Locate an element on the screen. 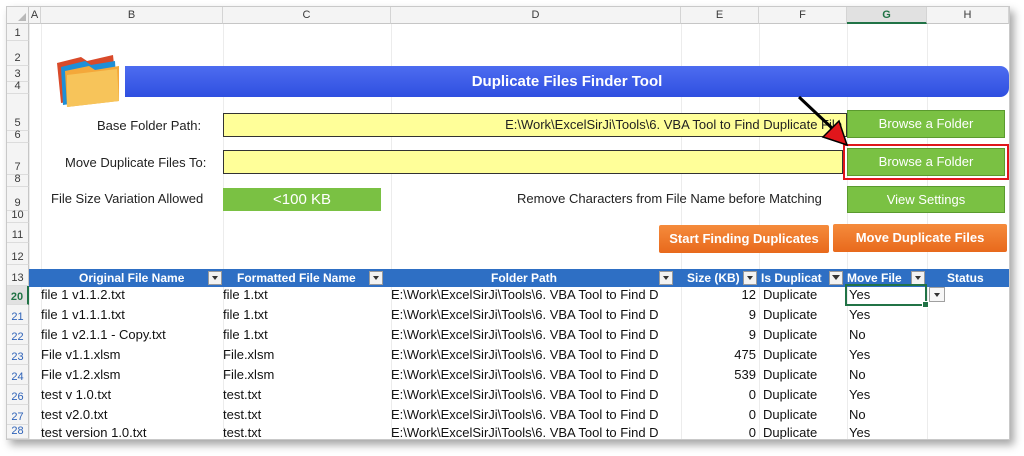  col-header-f: F is located at coordinates (803, 15).